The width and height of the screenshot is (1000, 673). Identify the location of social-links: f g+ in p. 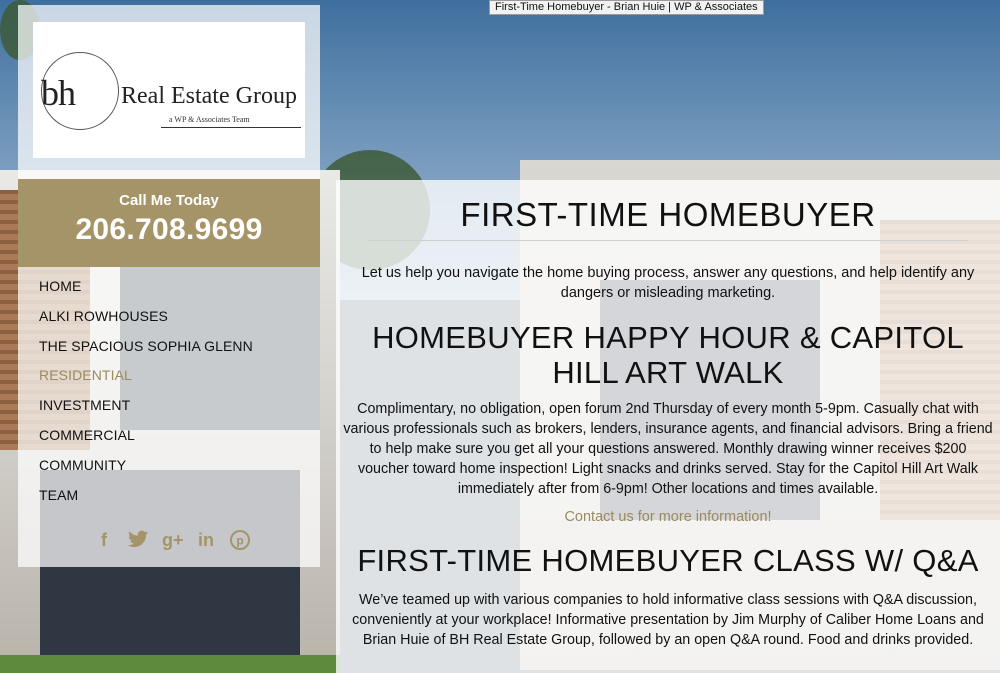
(172, 540).